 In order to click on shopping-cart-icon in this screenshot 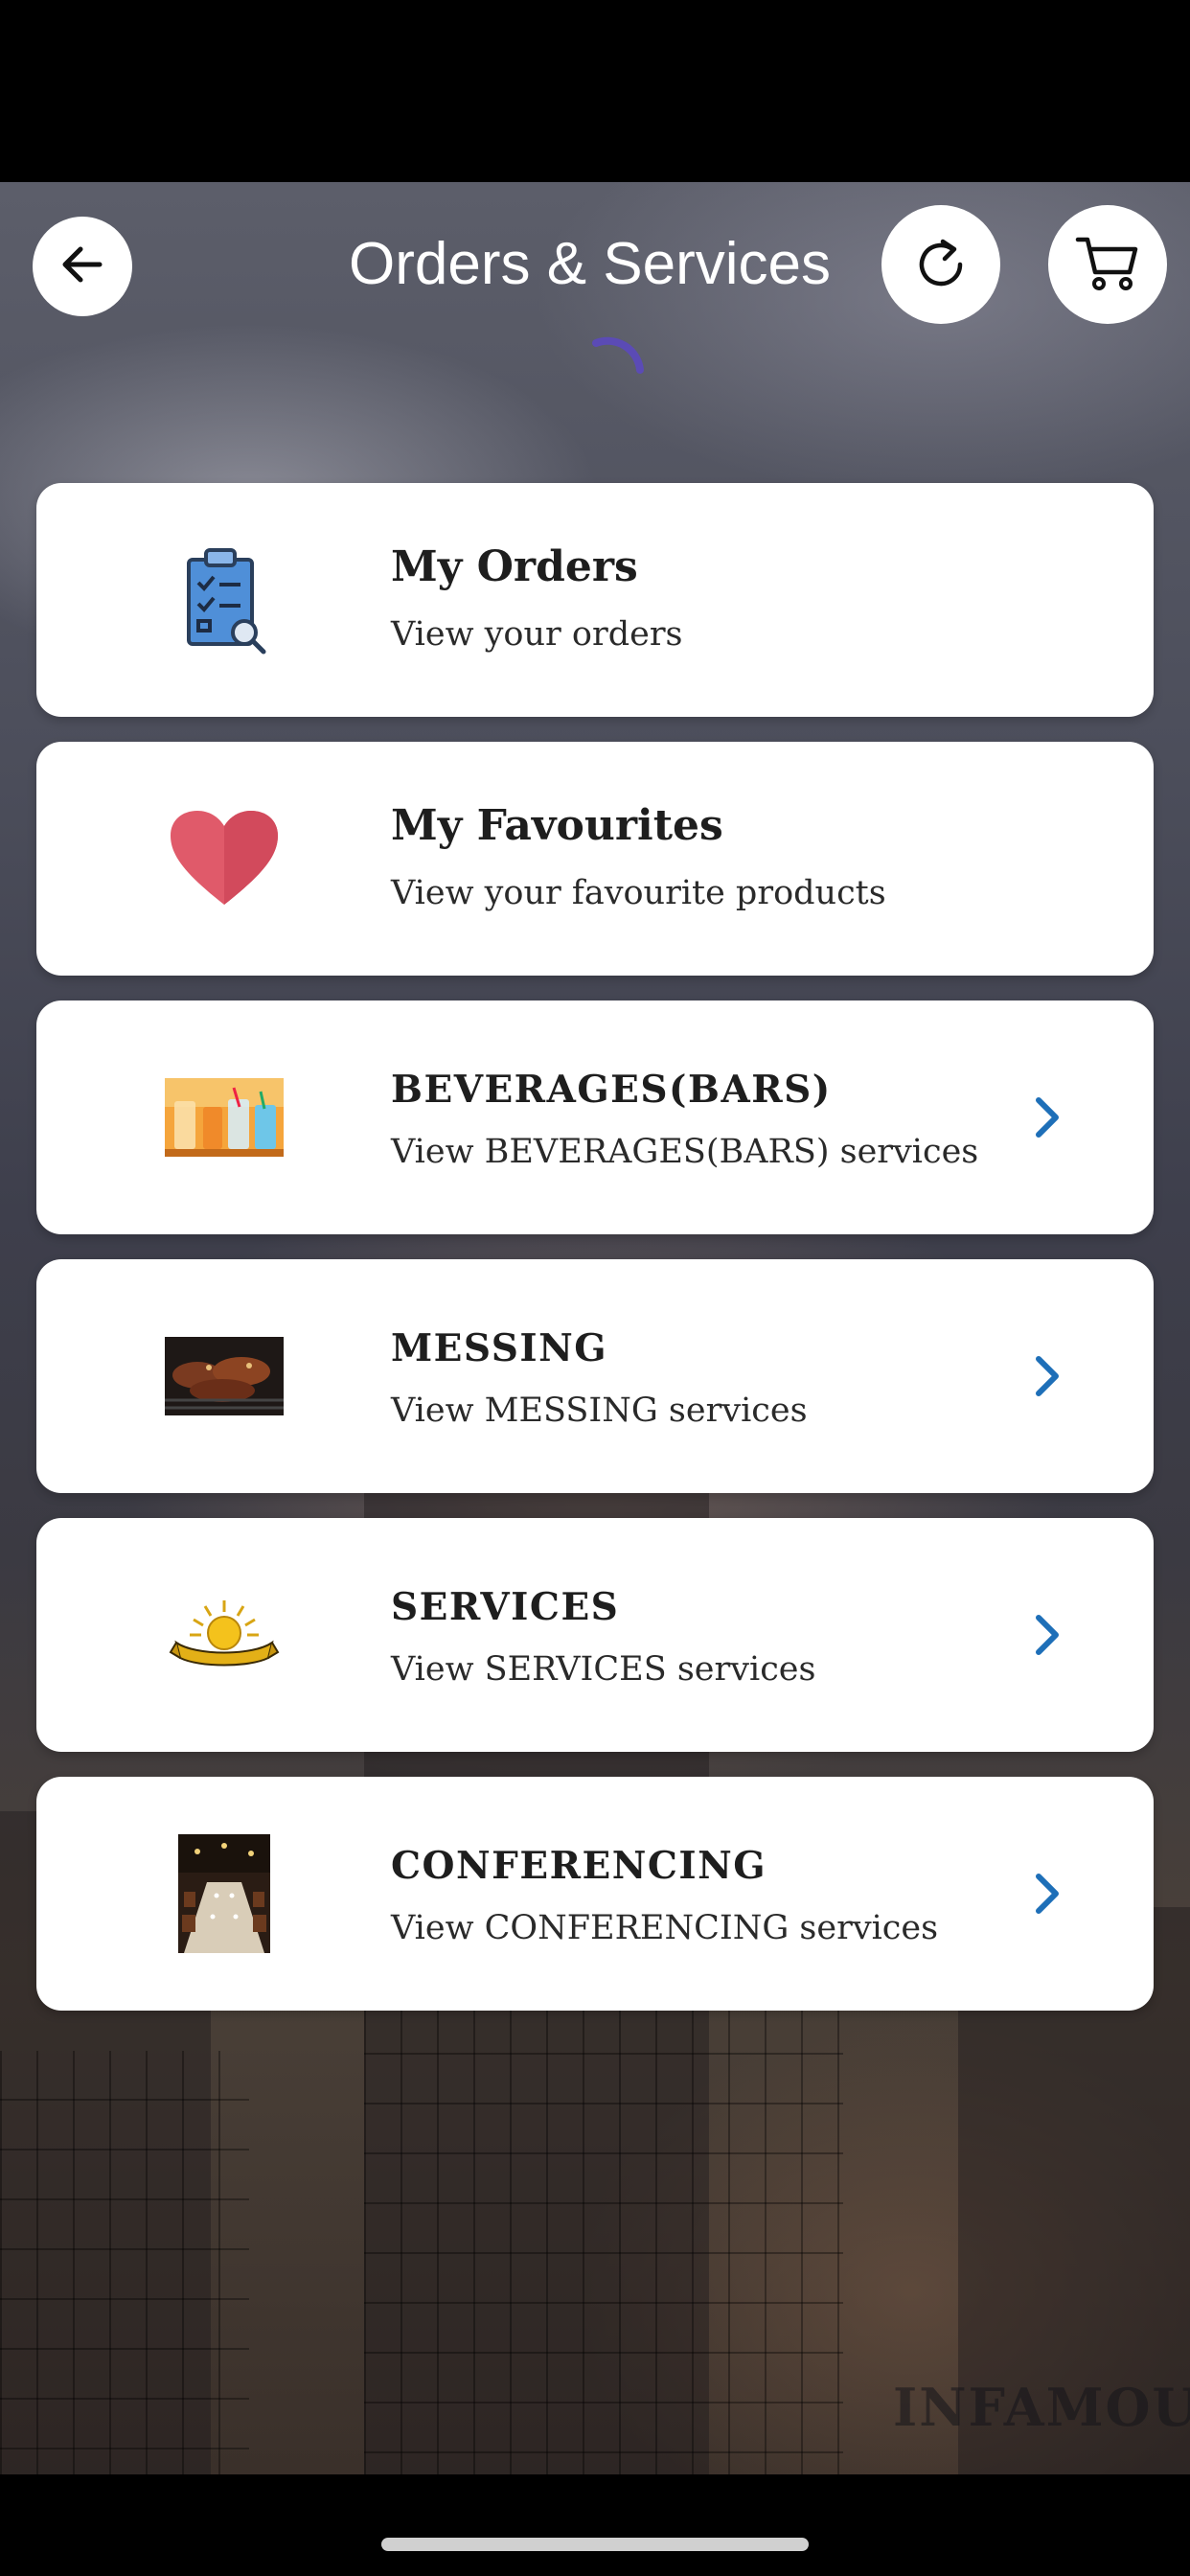, I will do `click(1107, 264)`.